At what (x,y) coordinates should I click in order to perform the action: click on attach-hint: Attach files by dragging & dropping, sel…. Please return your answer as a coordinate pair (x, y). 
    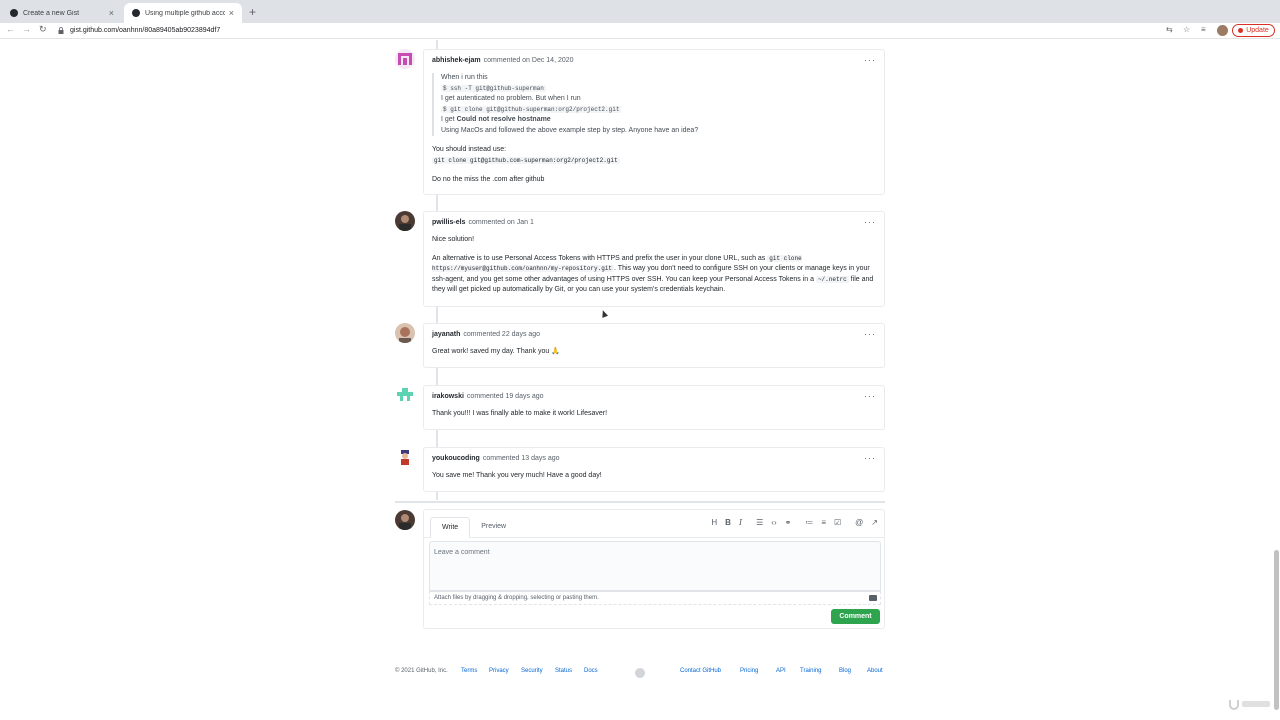
    Looking at the image, I should click on (516, 598).